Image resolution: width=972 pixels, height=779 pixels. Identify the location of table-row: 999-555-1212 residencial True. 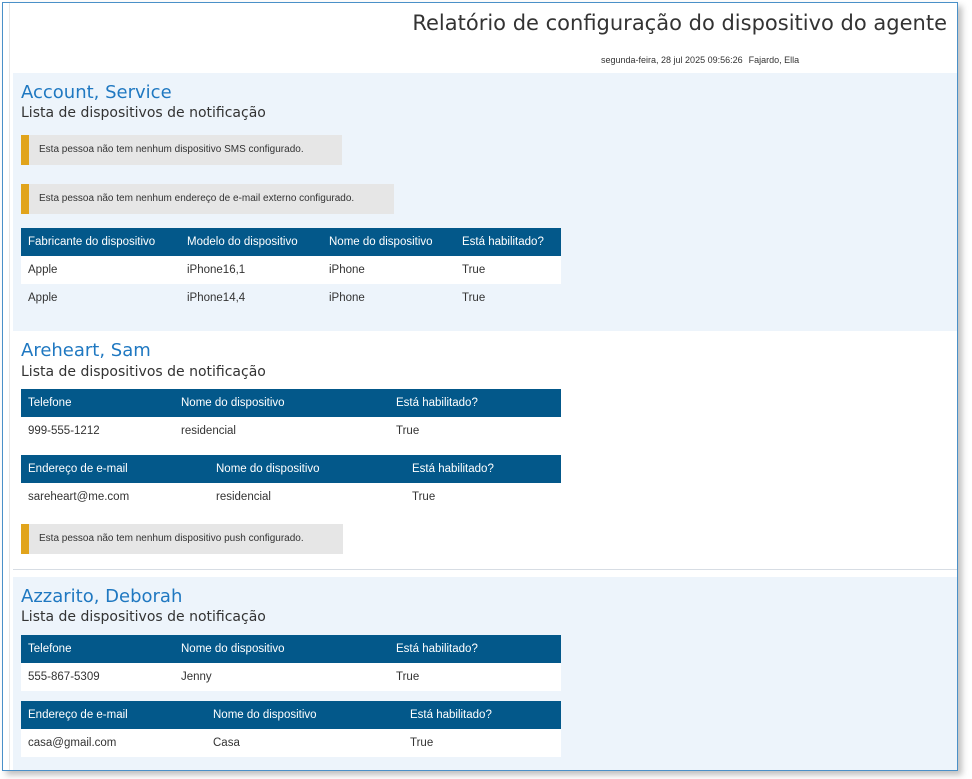
(291, 431).